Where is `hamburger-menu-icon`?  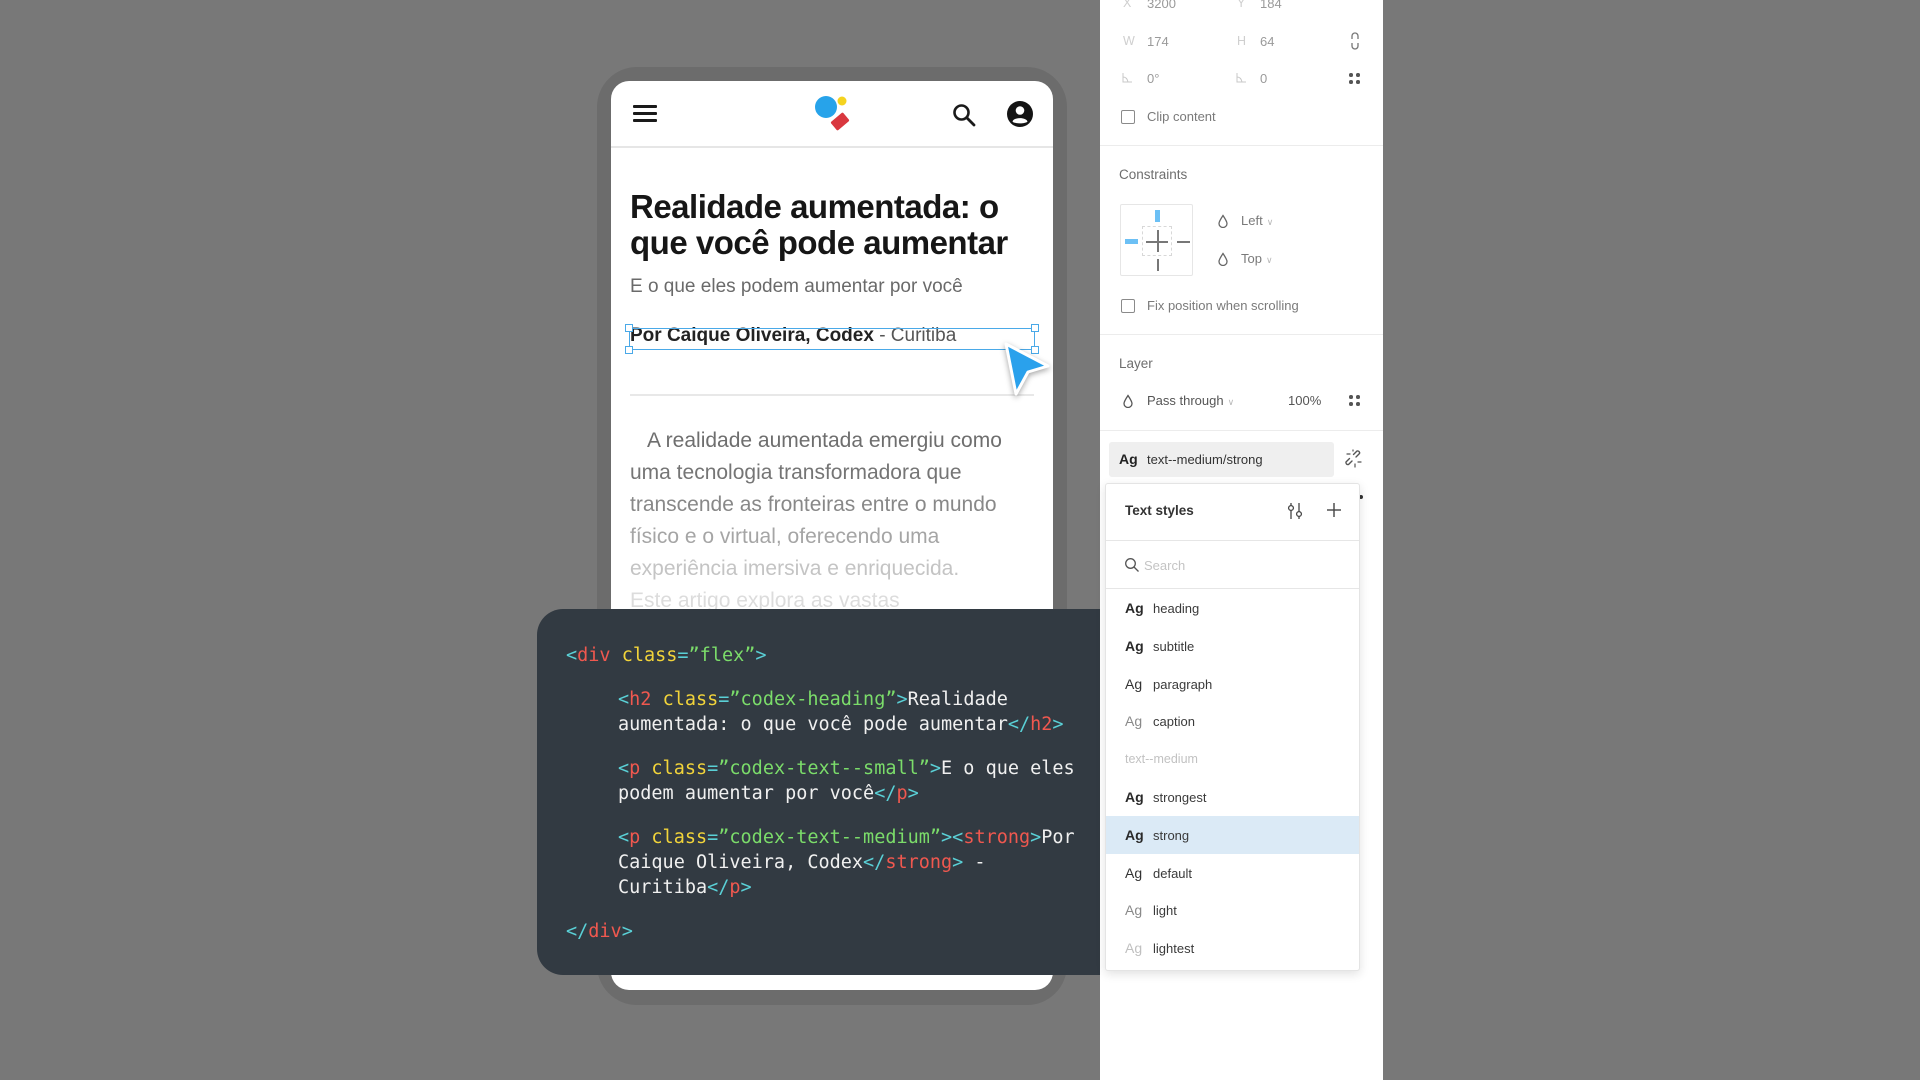 hamburger-menu-icon is located at coordinates (645, 115).